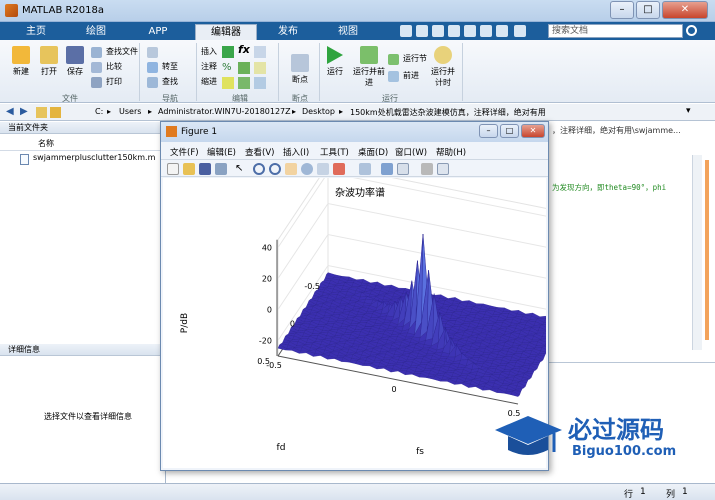 The image size is (715, 500). I want to click on run-button: 运行, so click(335, 61).